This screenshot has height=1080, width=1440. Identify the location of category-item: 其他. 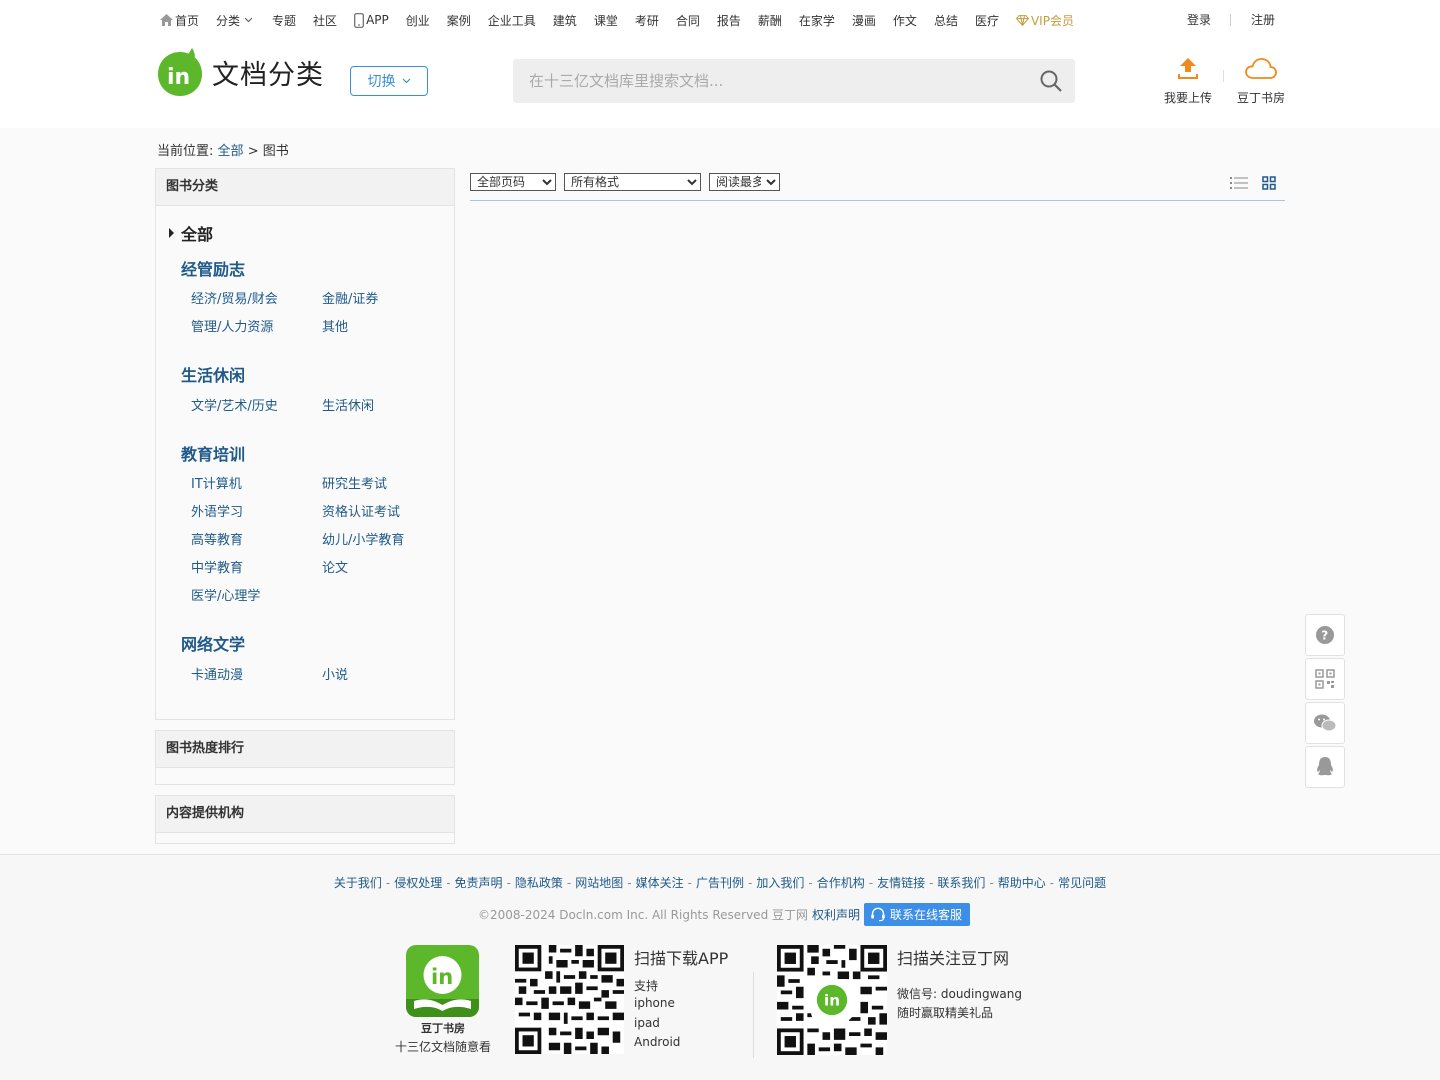
(335, 325).